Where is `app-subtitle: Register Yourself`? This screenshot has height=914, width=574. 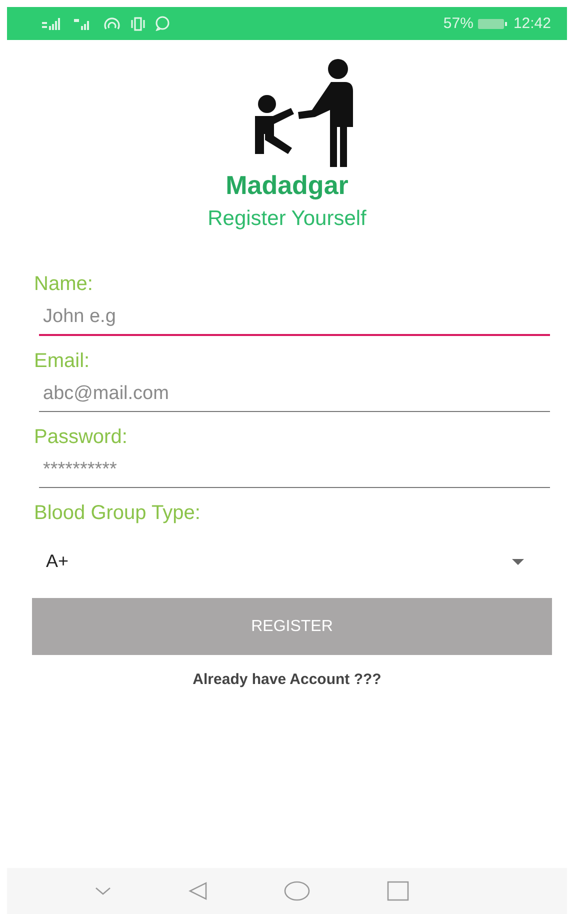
app-subtitle: Register Yourself is located at coordinates (287, 219).